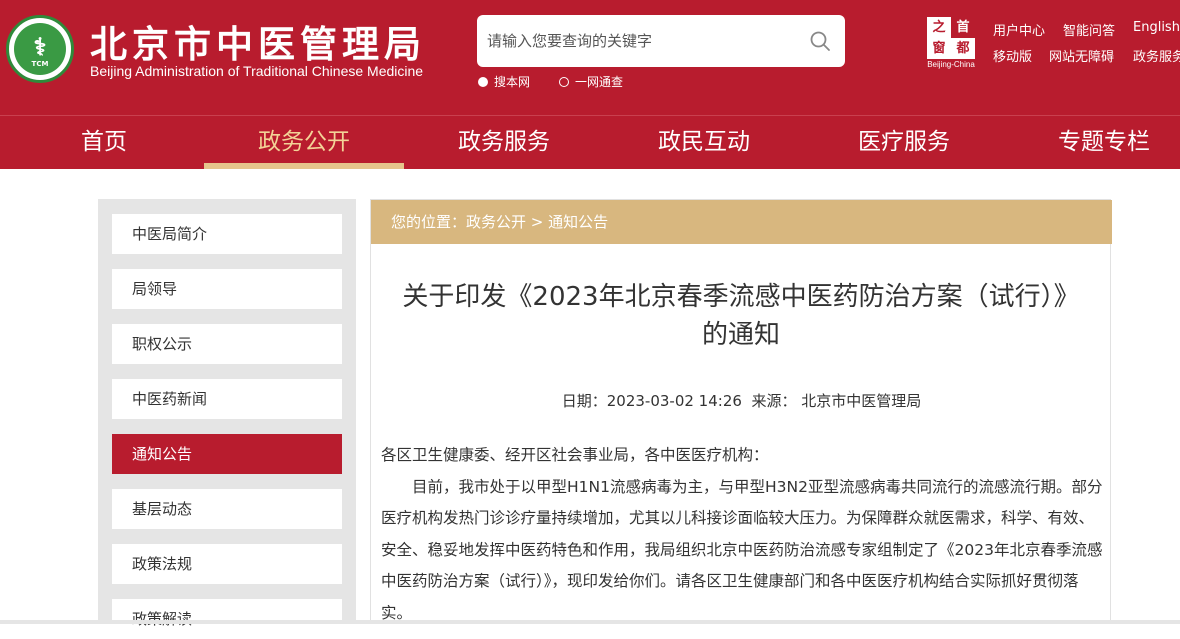 Image resolution: width=1180 pixels, height=639 pixels. Describe the element at coordinates (963, 48) in the screenshot. I see `capital-char: 都` at that location.